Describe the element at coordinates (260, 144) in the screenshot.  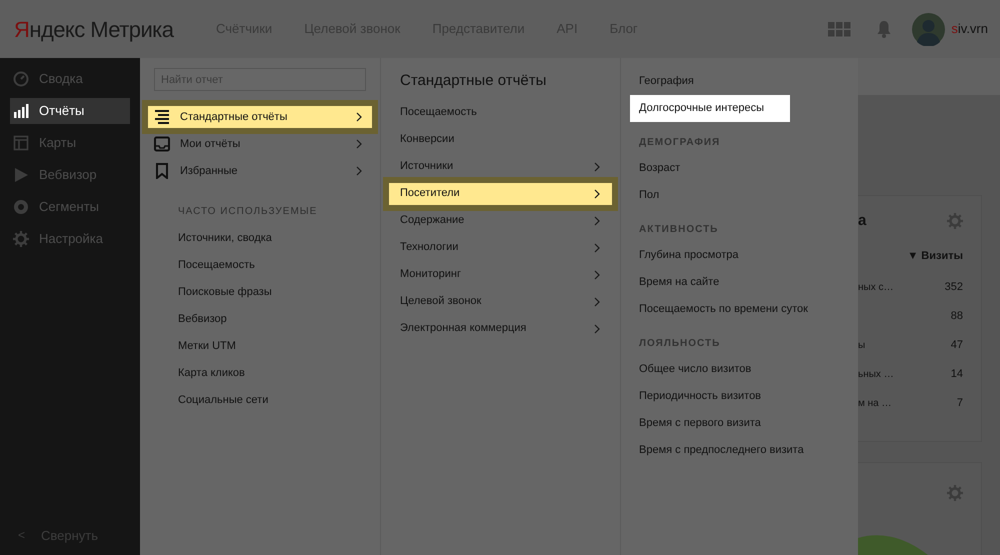
I see `menu-item: Мои отчёты` at that location.